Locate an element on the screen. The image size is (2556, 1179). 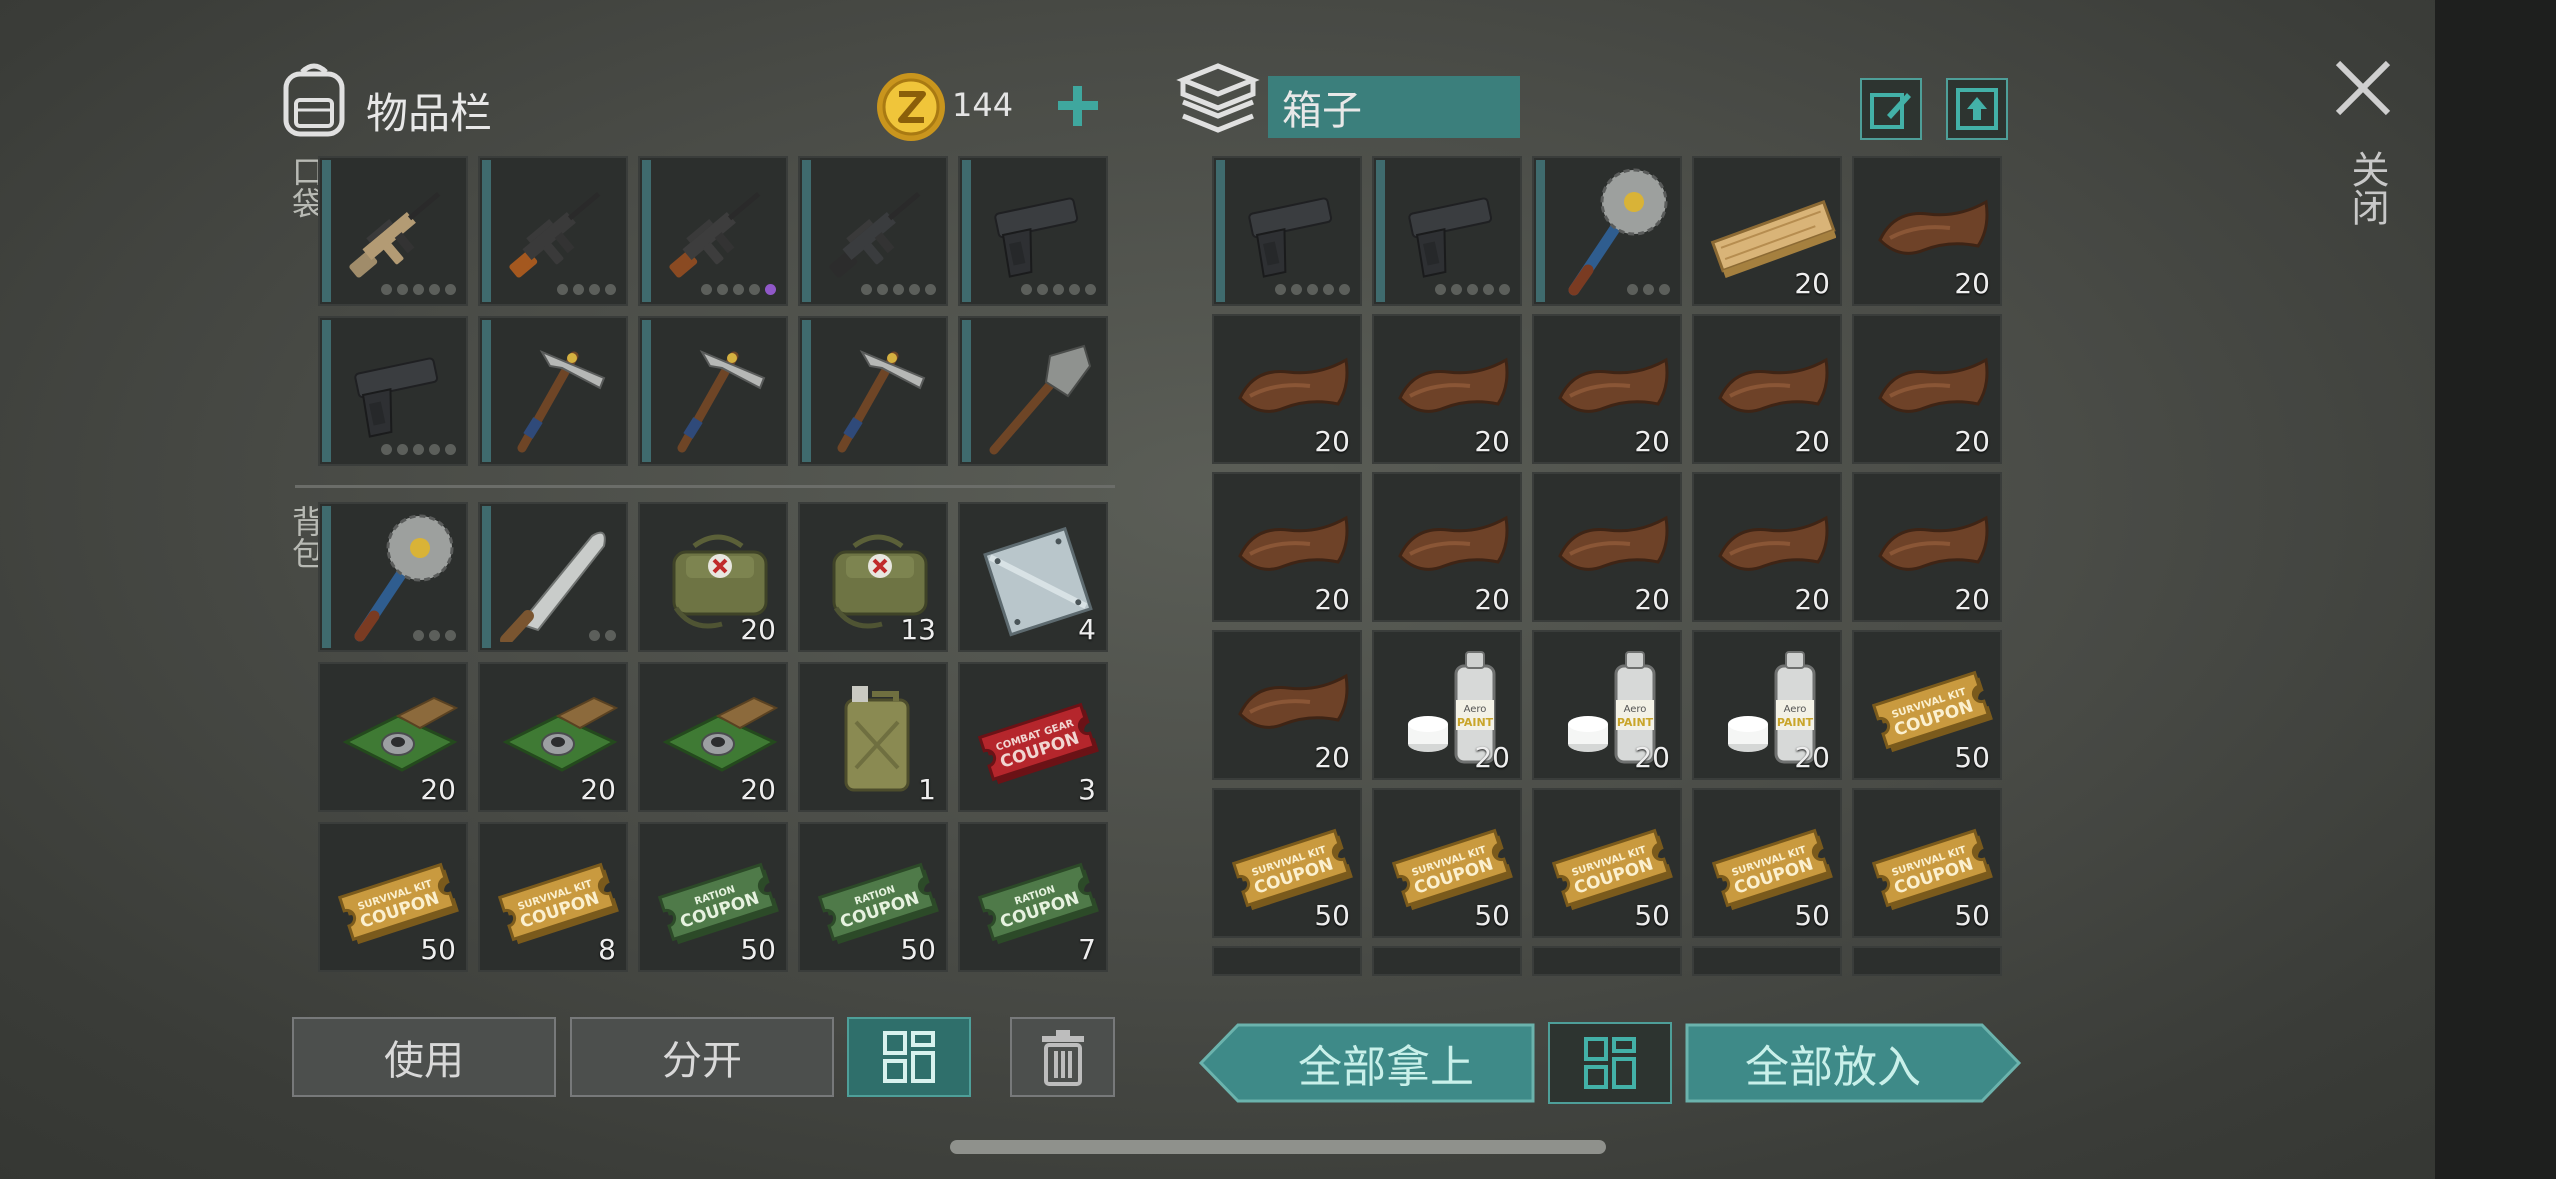
svg-text: PAINT is located at coordinates (1795, 722).